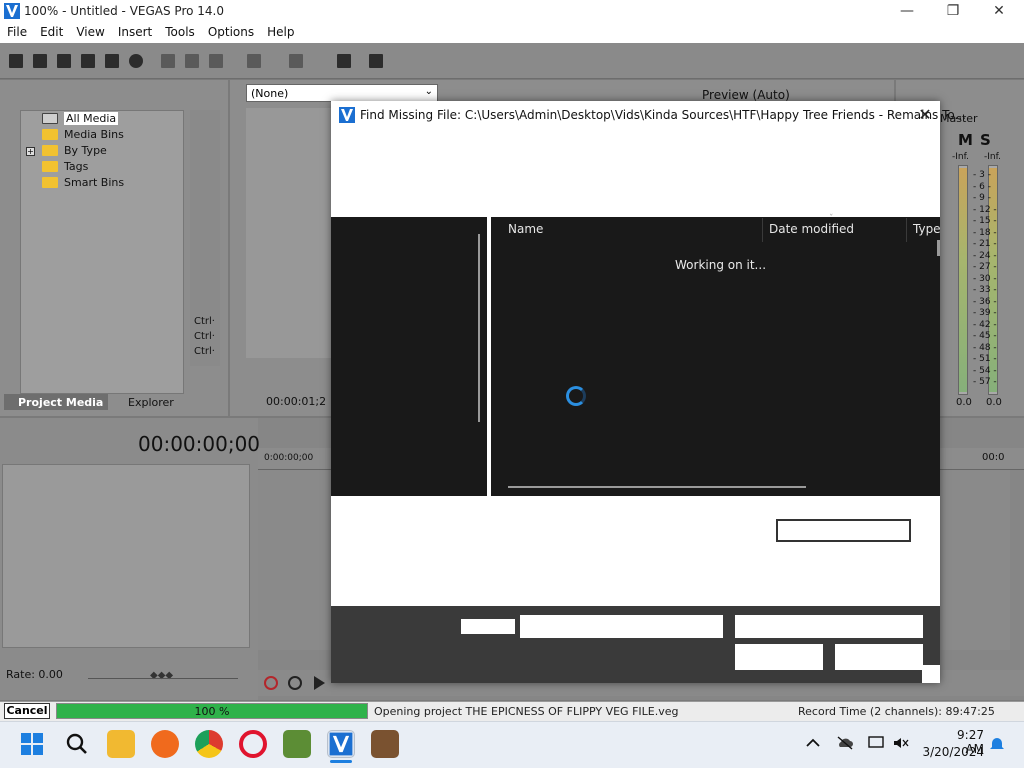 The height and width of the screenshot is (768, 1024). I want to click on preview-timecode: 00:00:01;2, so click(296, 401).